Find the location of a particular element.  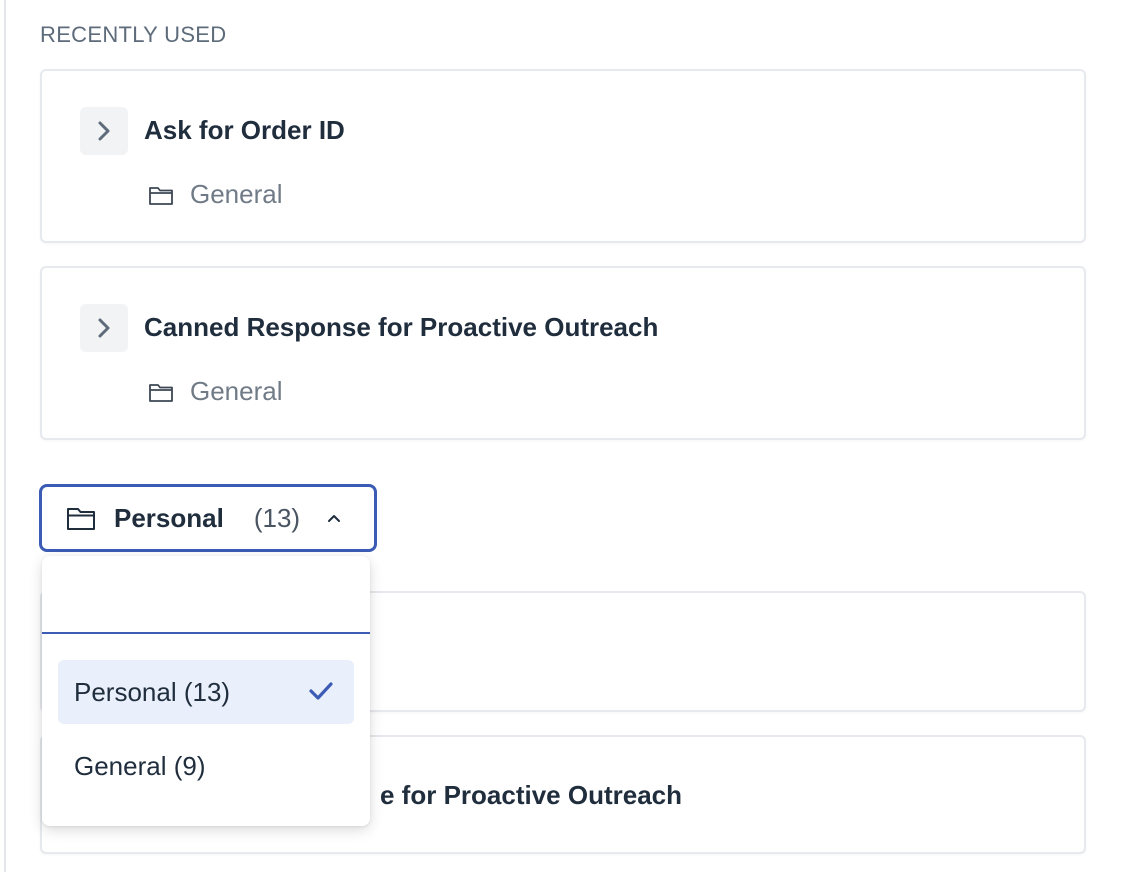

chevron-up-icon is located at coordinates (334, 518).